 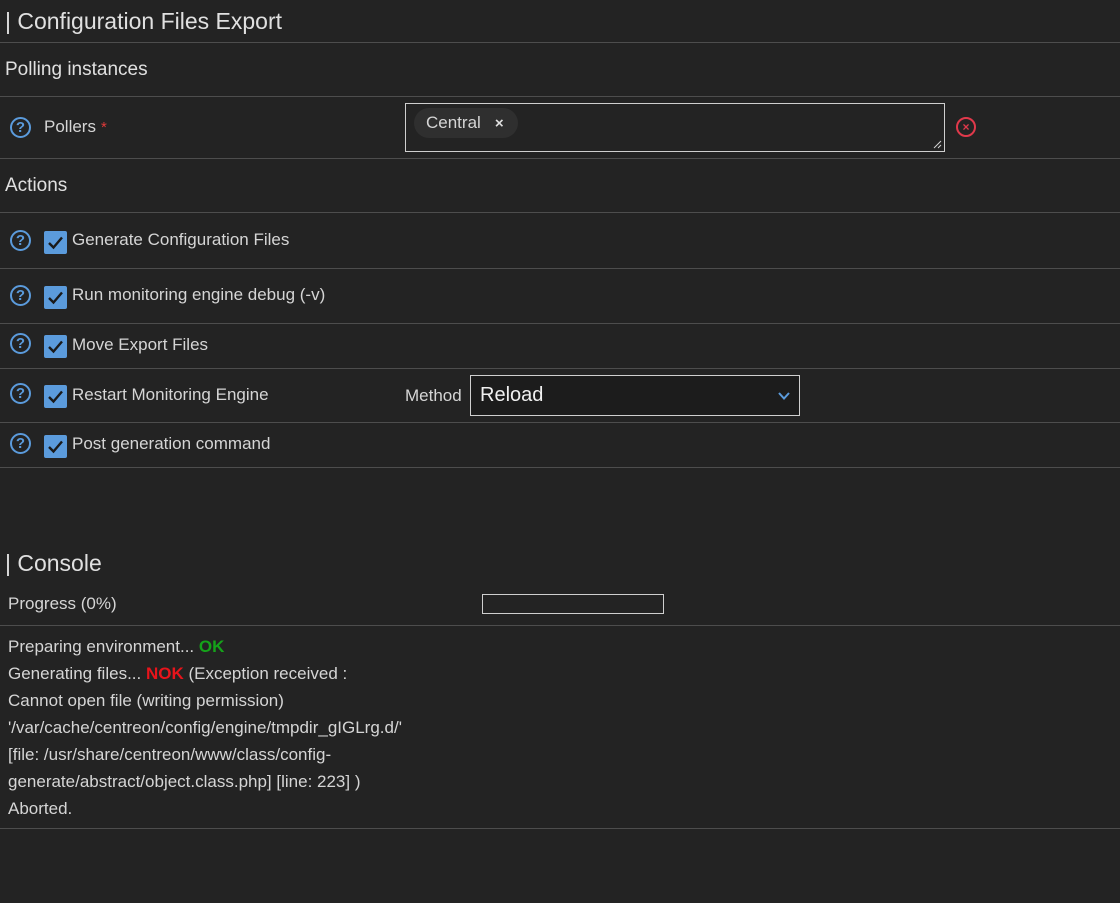 I want to click on console-line: Aborted., so click(x=40, y=808).